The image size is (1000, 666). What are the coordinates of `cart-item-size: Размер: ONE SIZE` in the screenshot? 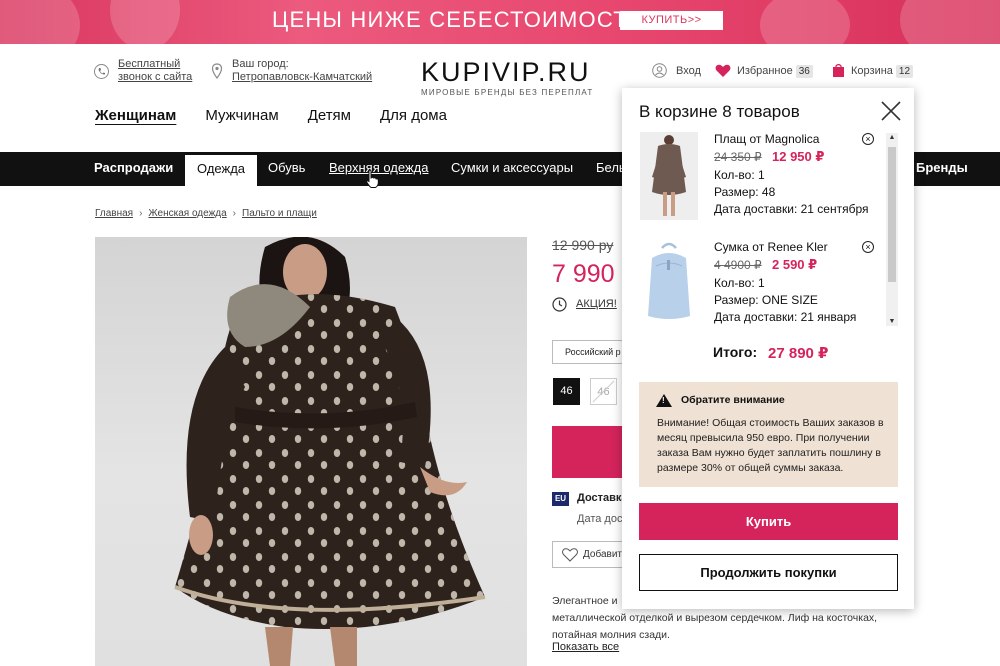 It's located at (766, 300).